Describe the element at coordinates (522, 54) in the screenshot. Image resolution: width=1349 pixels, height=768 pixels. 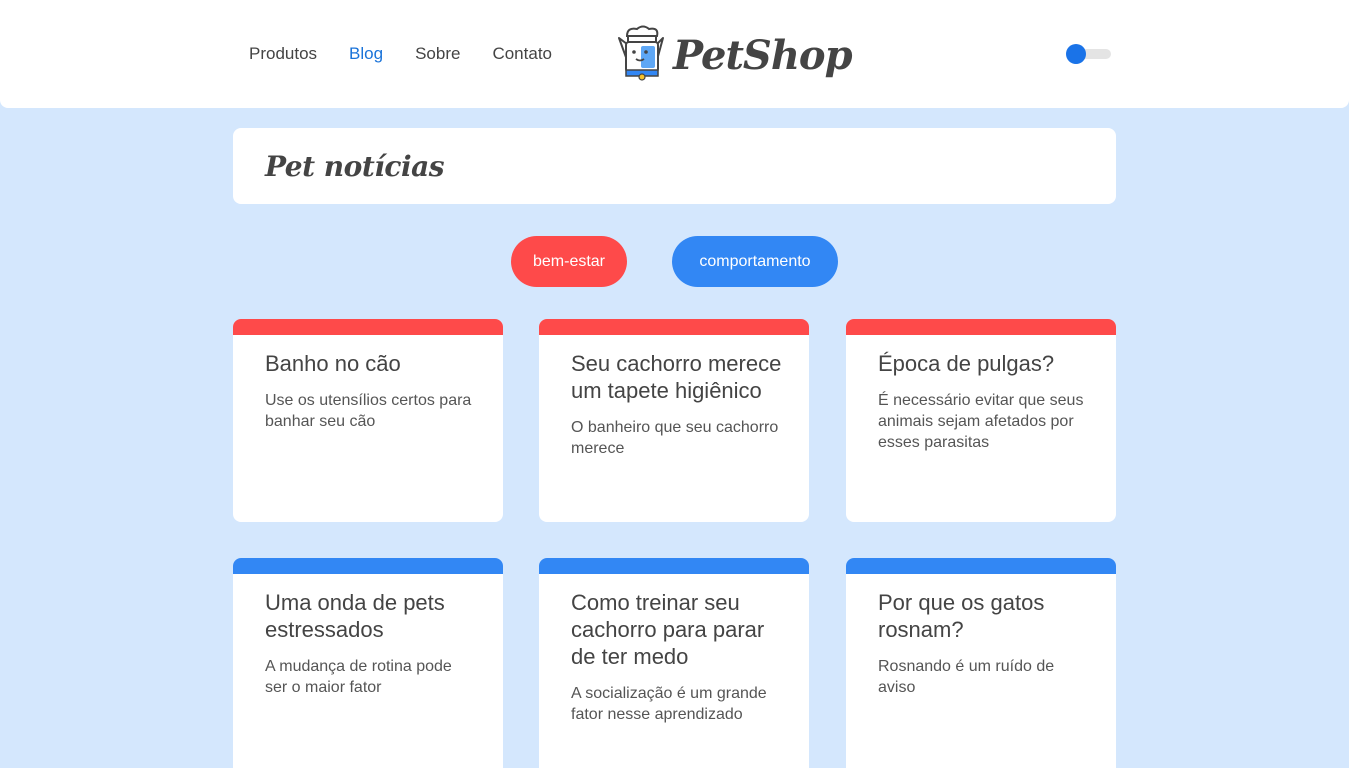
I see `nav-link-contato: Contato` at that location.